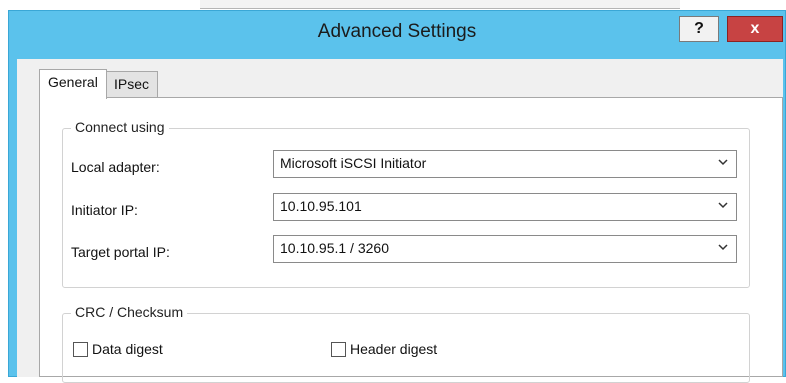 This screenshot has width=786, height=383. Describe the element at coordinates (132, 84) in the screenshot. I see `tab-ipsec: IPsec` at that location.